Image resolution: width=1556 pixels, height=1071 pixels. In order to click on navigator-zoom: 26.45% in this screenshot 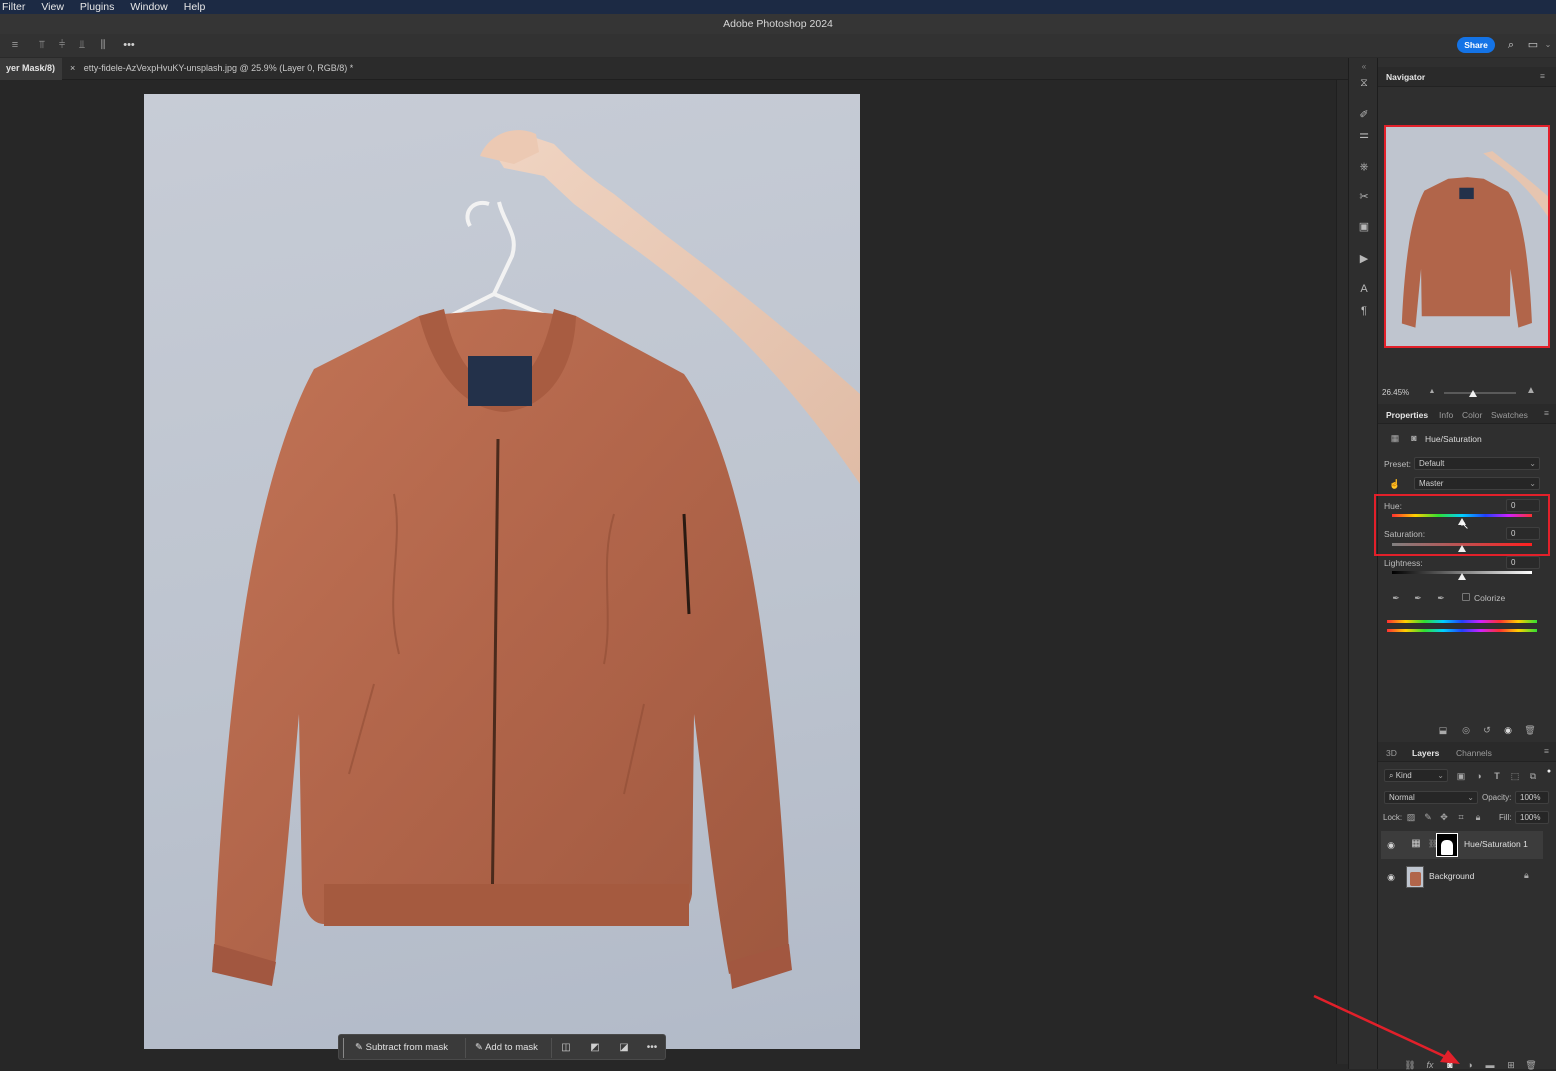, I will do `click(1395, 392)`.